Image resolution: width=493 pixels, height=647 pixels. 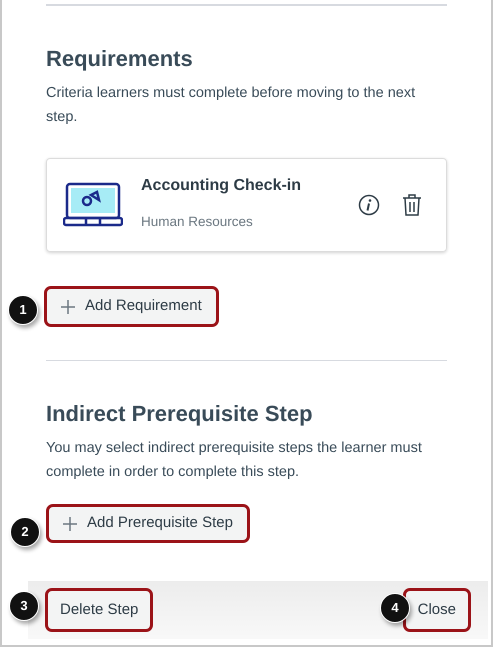 I want to click on trash-icon, so click(x=412, y=205).